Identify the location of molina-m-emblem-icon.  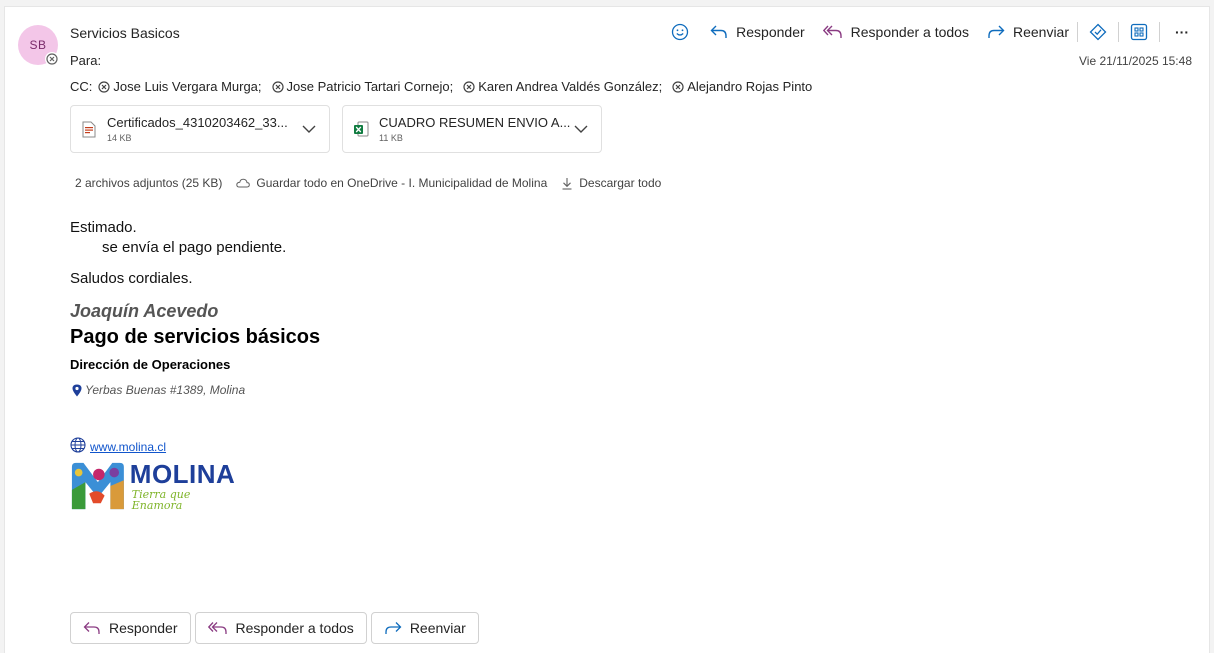
(97, 486).